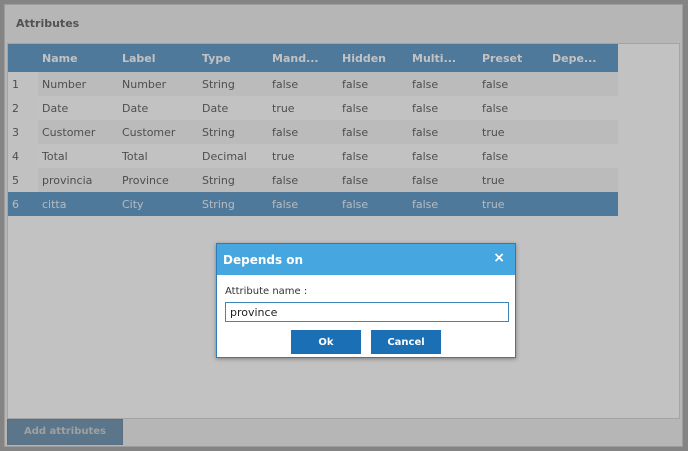 The width and height of the screenshot is (688, 451). I want to click on attribute-name-label: Attribute name :, so click(266, 291).